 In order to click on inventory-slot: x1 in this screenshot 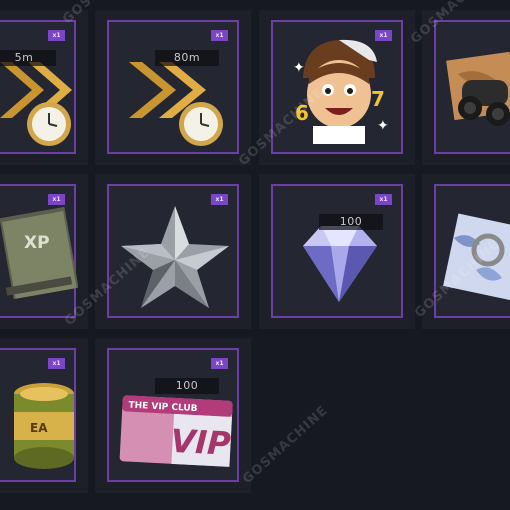, I will do `click(173, 251)`.